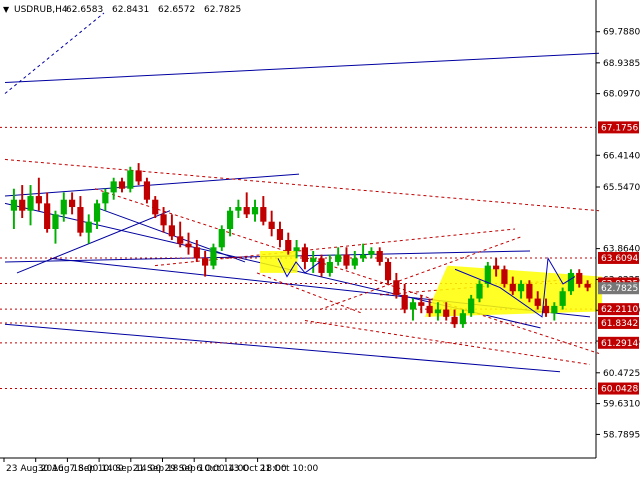 This screenshot has height=480, width=640. Describe the element at coordinates (619, 128) in the screenshot. I see `price-level-label: 67.1756` at that location.